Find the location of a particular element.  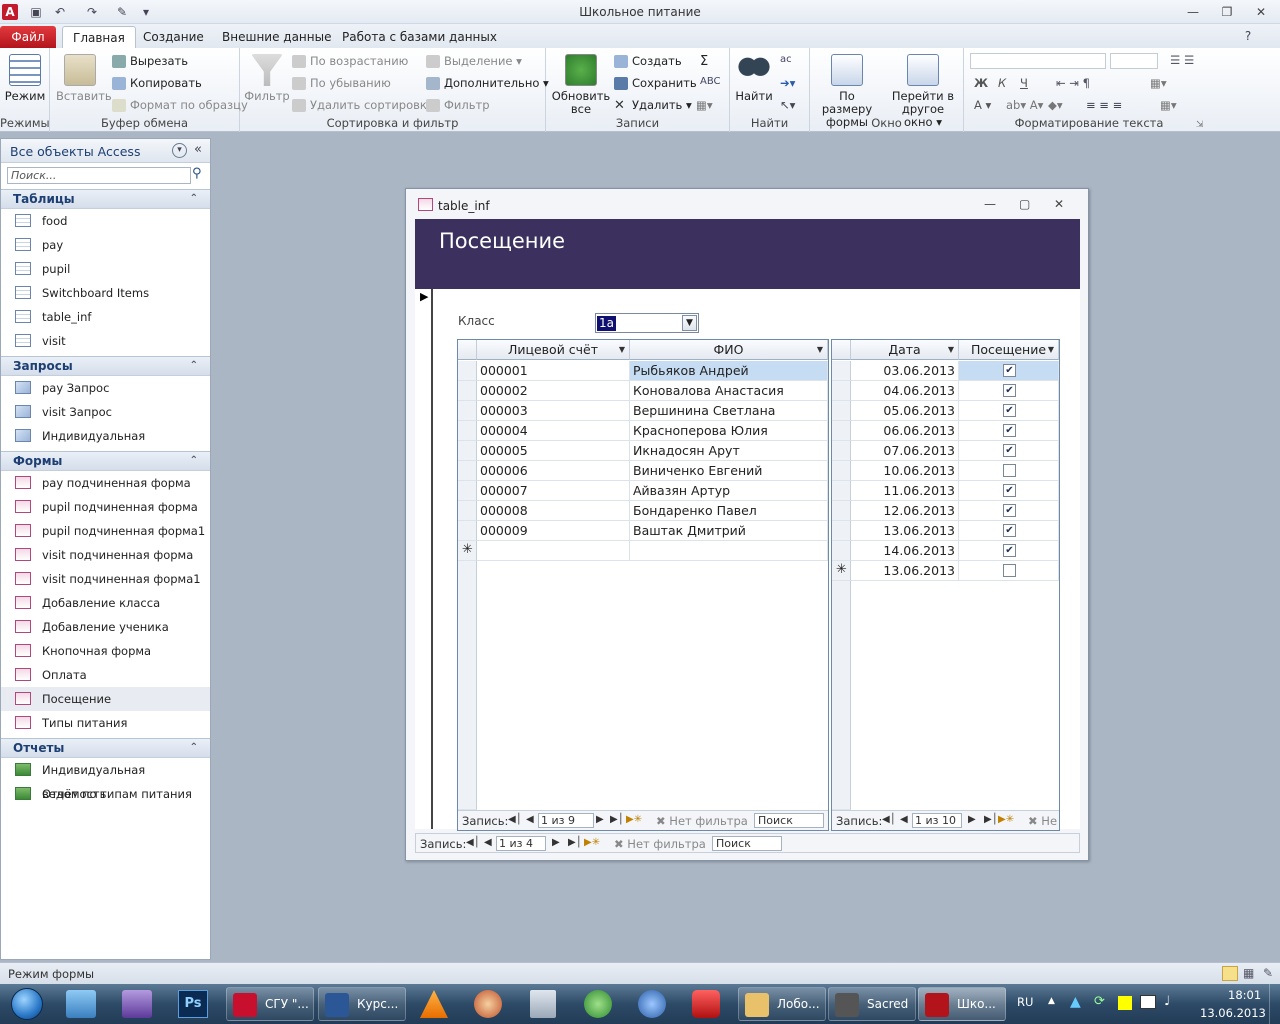

dialog-launcher-icon: ⇲ is located at coordinates (1200, 125).